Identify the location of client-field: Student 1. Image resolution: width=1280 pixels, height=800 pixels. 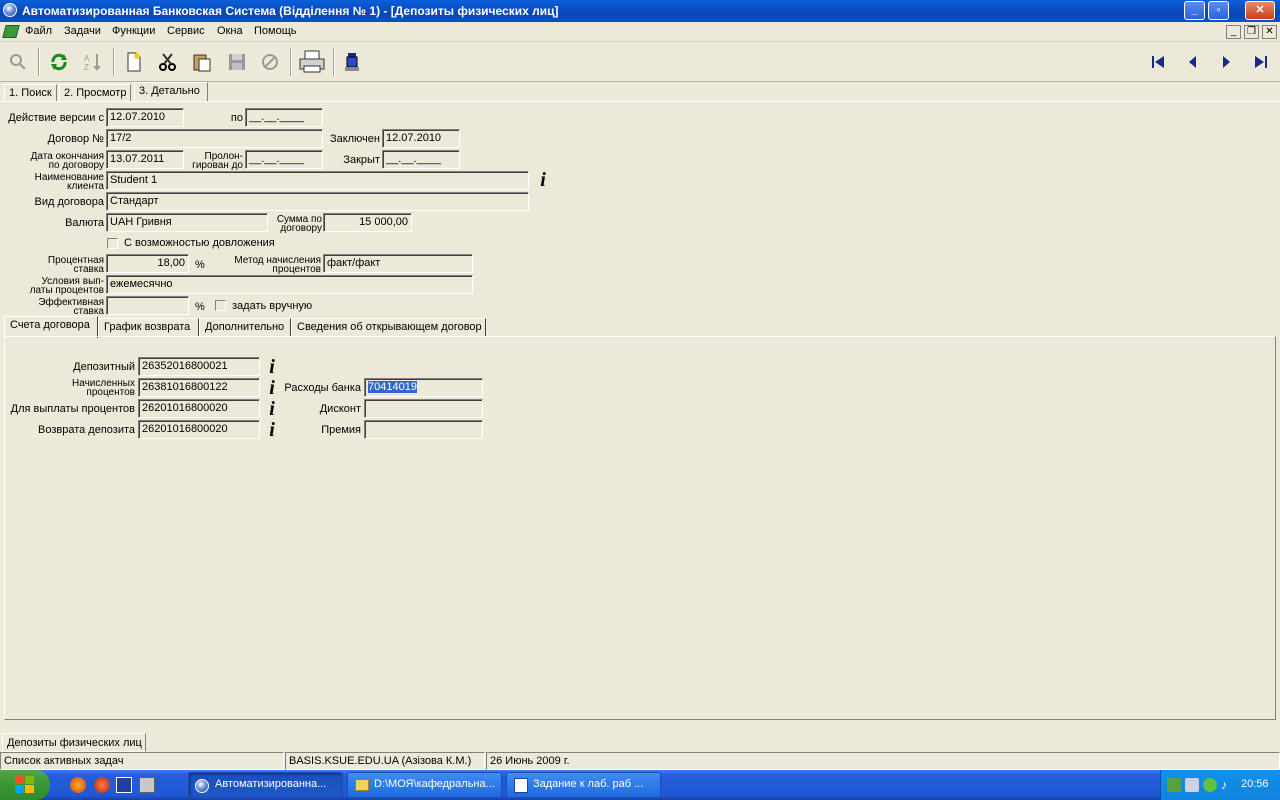
(317, 180).